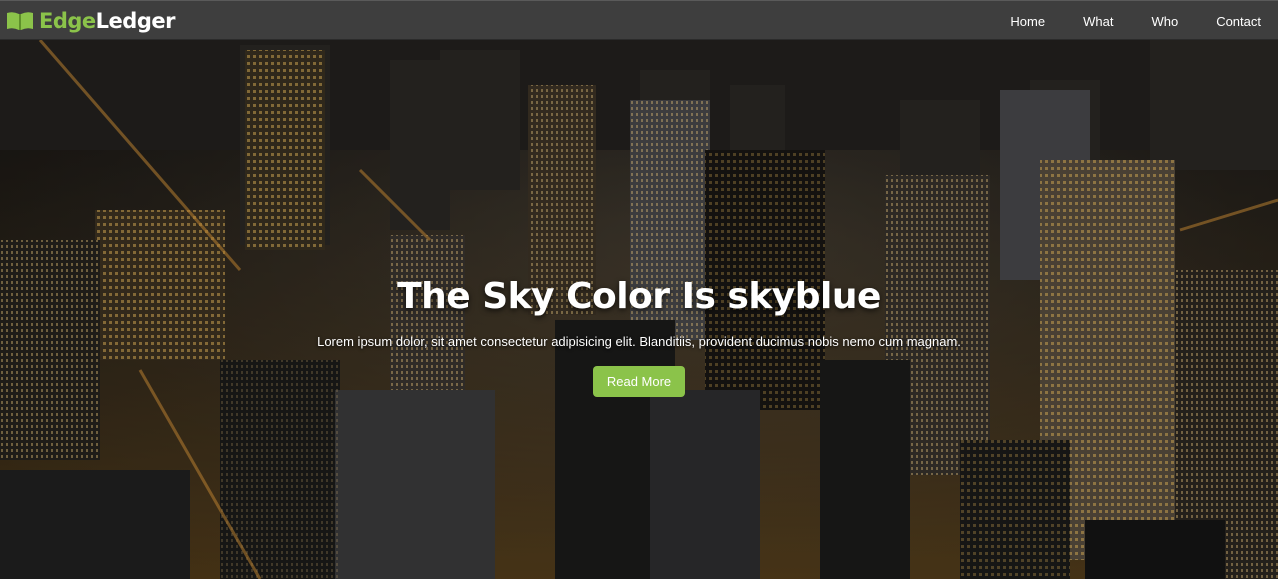 This screenshot has height=579, width=1278. I want to click on nav-contact: Contact, so click(1238, 21).